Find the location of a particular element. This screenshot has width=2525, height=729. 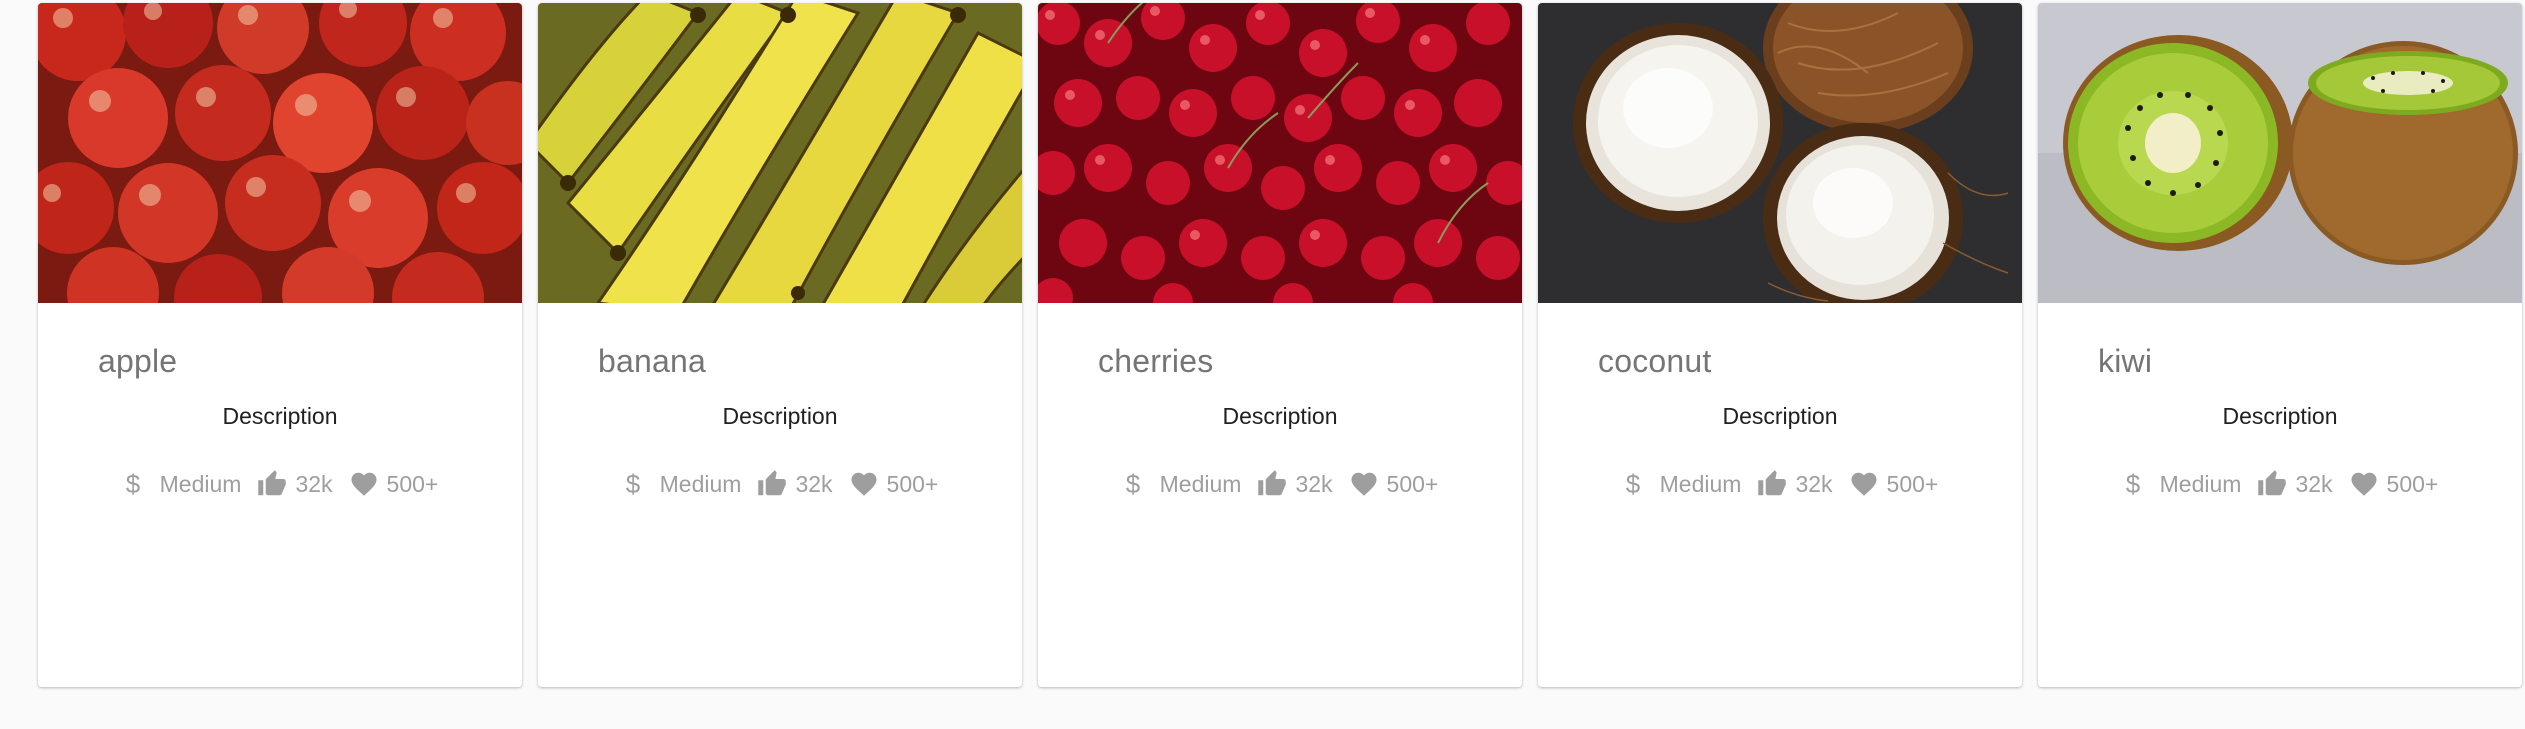

card-image-coconuts is located at coordinates (1780, 153).